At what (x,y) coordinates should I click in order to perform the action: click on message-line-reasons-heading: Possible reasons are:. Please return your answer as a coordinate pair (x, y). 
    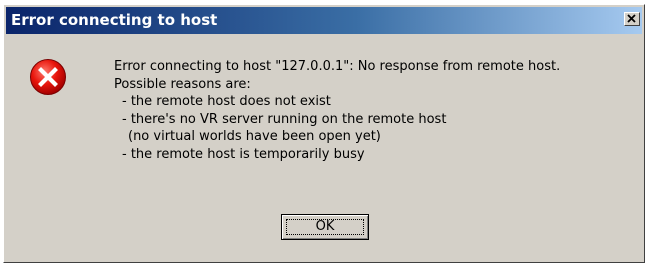
    Looking at the image, I should click on (182, 84).